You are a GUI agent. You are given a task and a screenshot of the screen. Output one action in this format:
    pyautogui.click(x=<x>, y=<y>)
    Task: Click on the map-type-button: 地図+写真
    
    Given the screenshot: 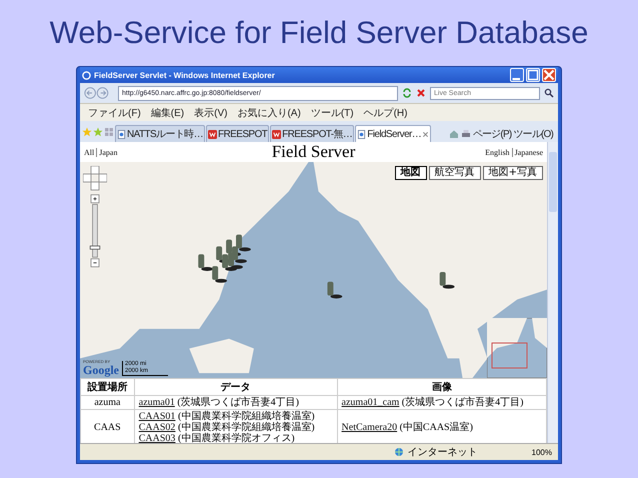 What is the action you would take?
    pyautogui.click(x=512, y=173)
    